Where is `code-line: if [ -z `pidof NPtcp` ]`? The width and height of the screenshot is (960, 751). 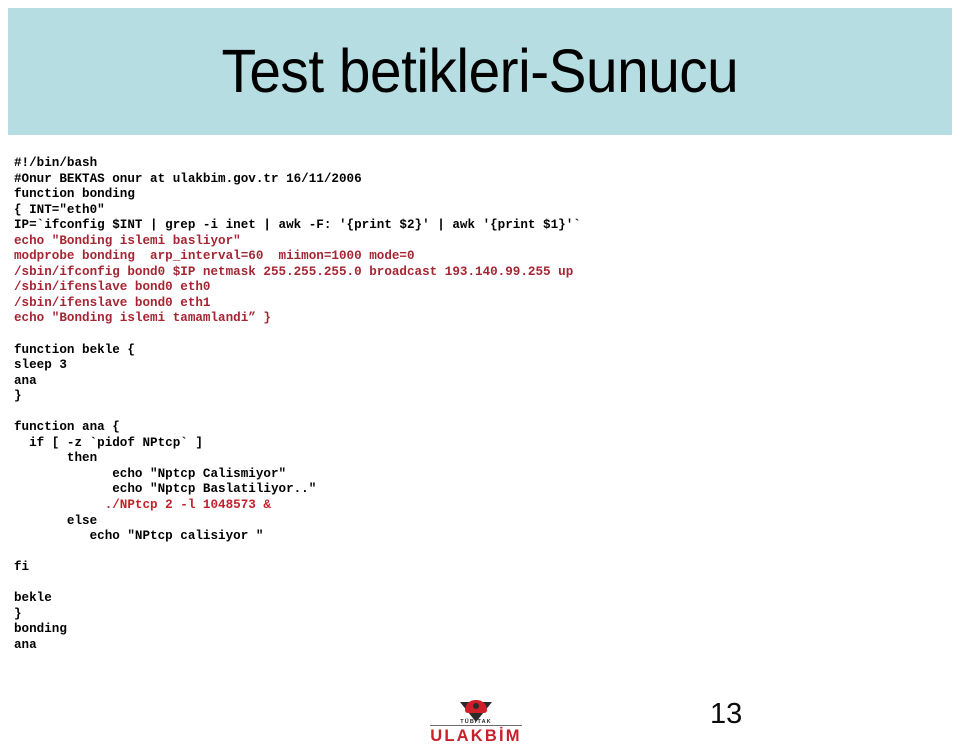 code-line: if [ -z `pidof NPtcp` ] is located at coordinates (108, 442).